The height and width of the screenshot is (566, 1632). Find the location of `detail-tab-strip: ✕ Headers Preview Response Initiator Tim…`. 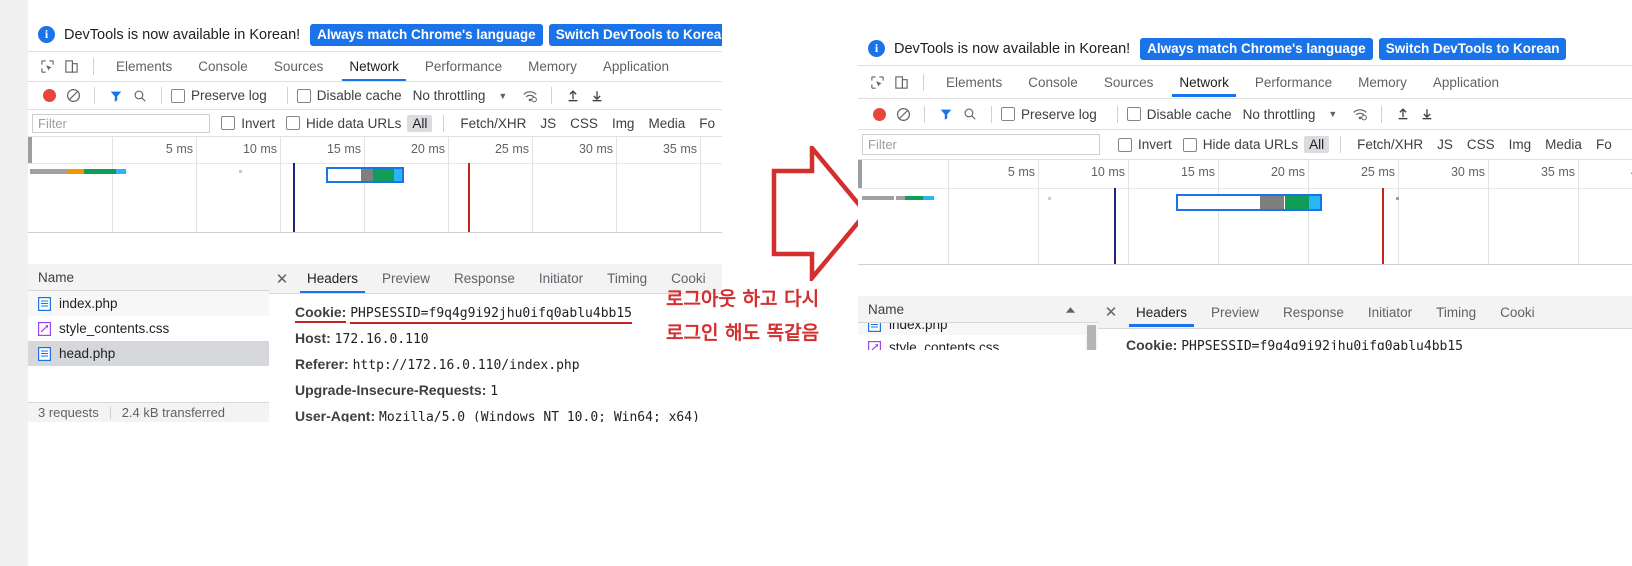

detail-tab-strip: ✕ Headers Preview Response Initiator Tim… is located at coordinates (1365, 312).